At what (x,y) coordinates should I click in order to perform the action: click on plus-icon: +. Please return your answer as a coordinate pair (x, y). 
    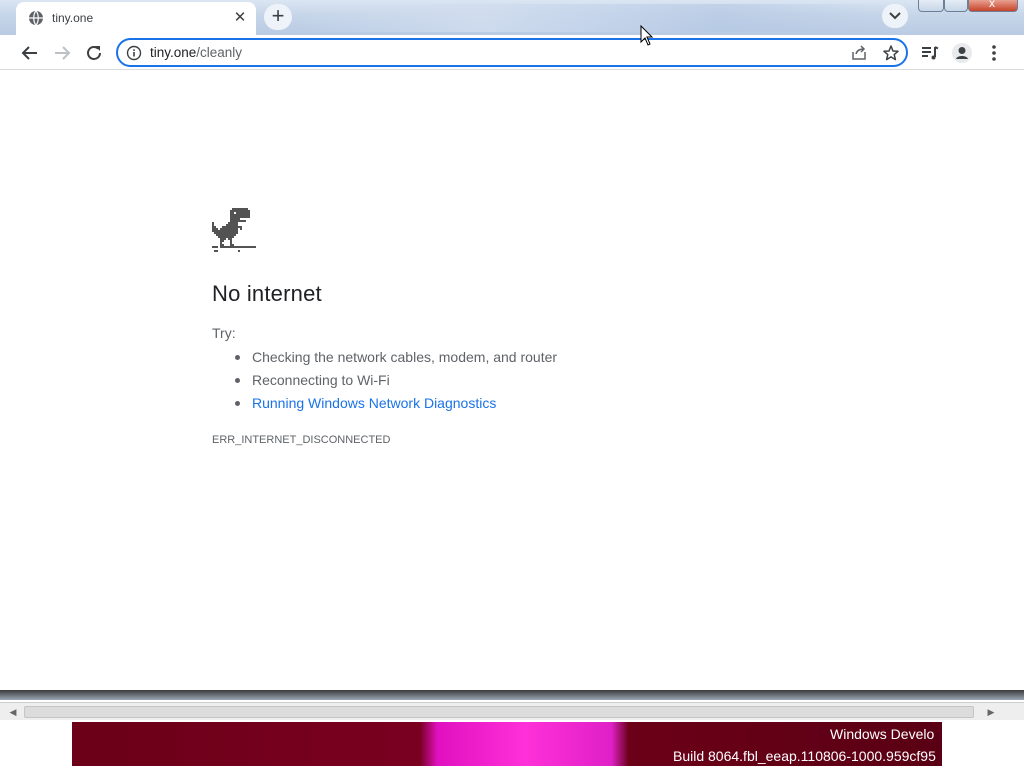
    Looking at the image, I should click on (278, 15).